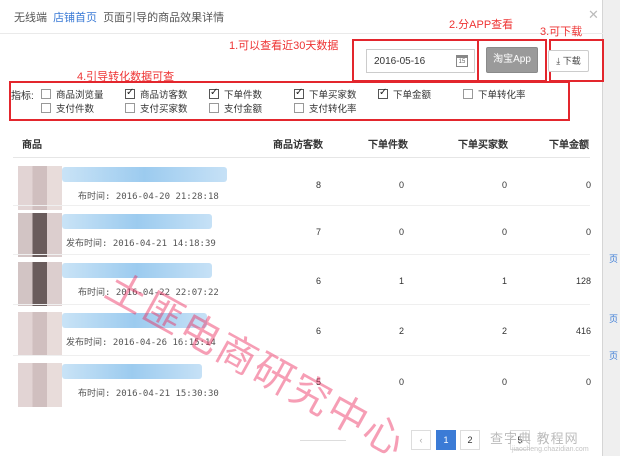 The width and height of the screenshot is (620, 456). I want to click on site-watermark-url: jiaocheng.chazidian.com, so click(550, 449).